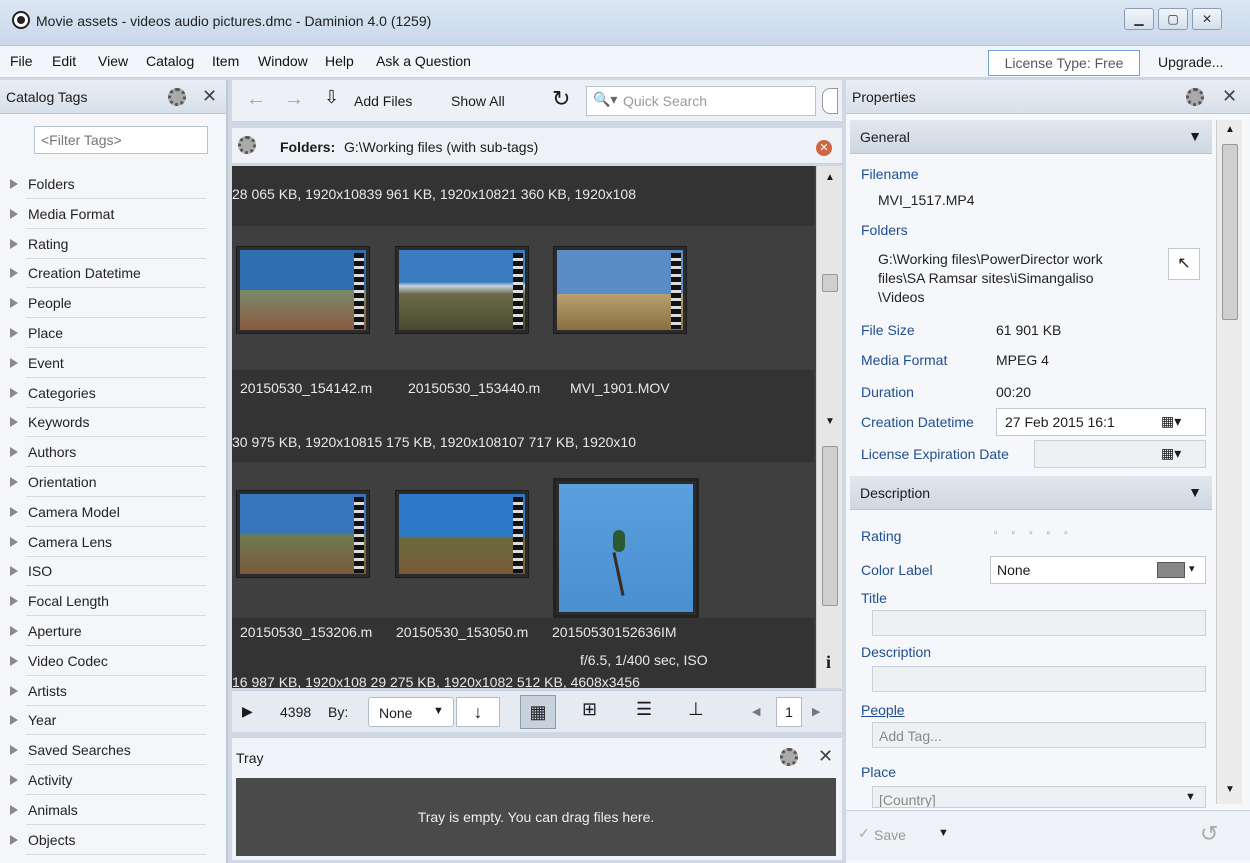  I want to click on scrollbar-thumb, so click(830, 283).